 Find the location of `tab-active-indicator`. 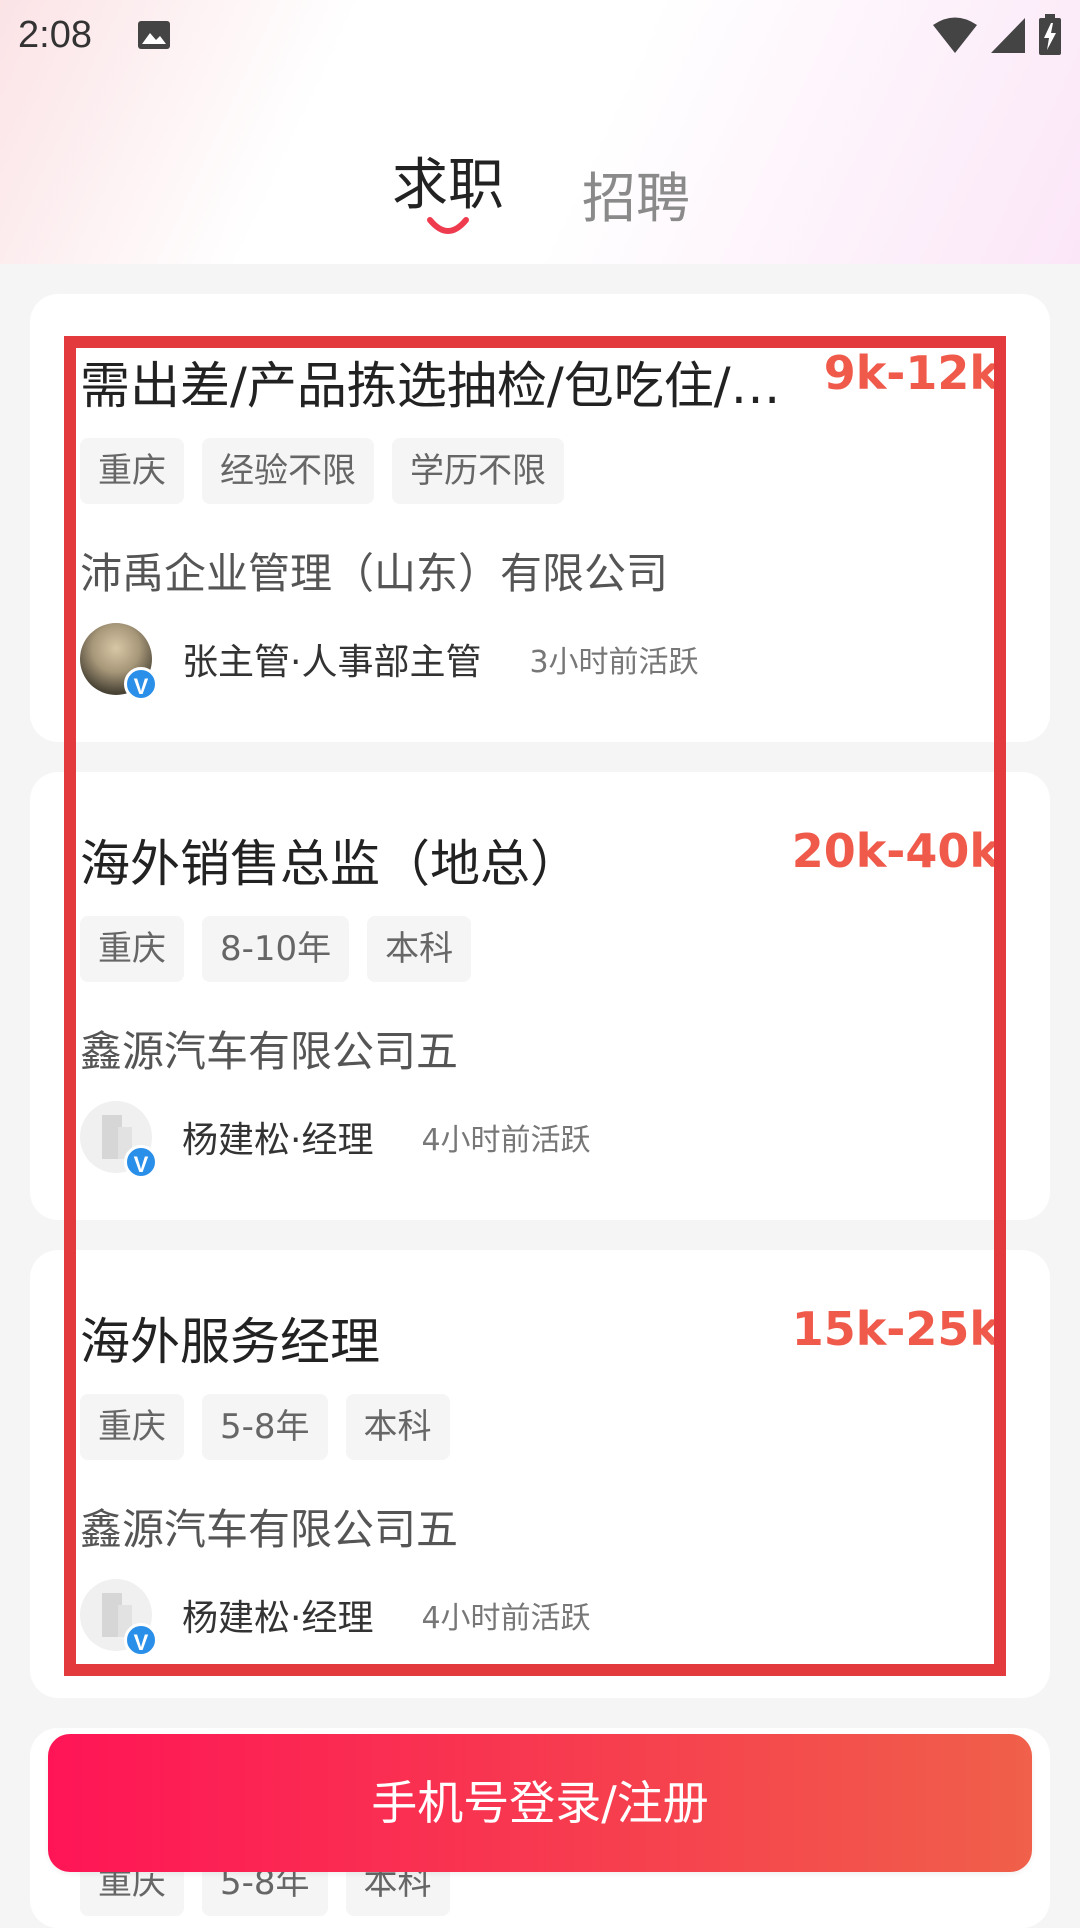

tab-active-indicator is located at coordinates (448, 225).